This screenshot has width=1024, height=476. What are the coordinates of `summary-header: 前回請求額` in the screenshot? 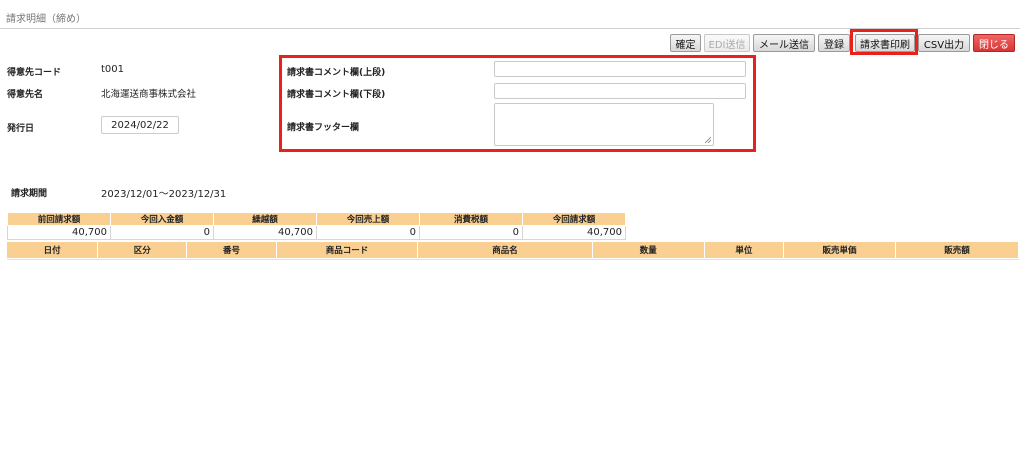 It's located at (59, 219).